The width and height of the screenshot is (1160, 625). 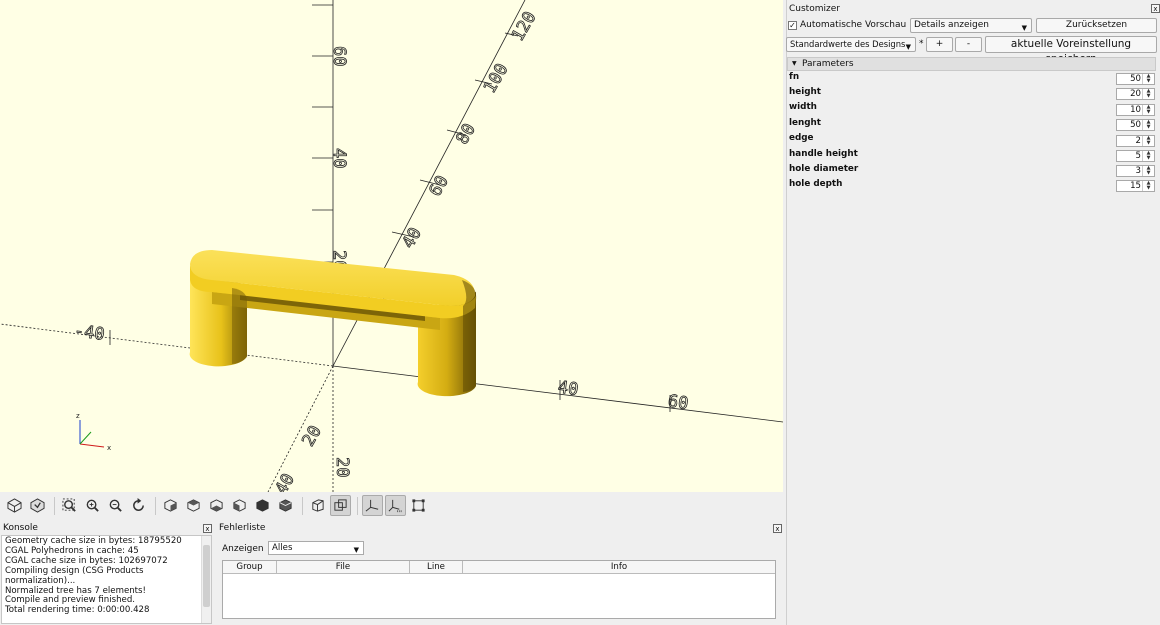 What do you see at coordinates (794, 77) in the screenshot?
I see `param-label-fn: fn` at bounding box center [794, 77].